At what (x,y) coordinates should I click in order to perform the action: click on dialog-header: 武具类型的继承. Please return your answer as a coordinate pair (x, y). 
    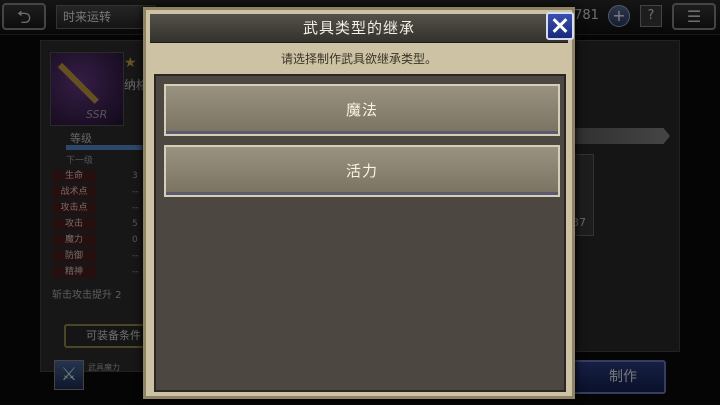
    Looking at the image, I should click on (359, 28).